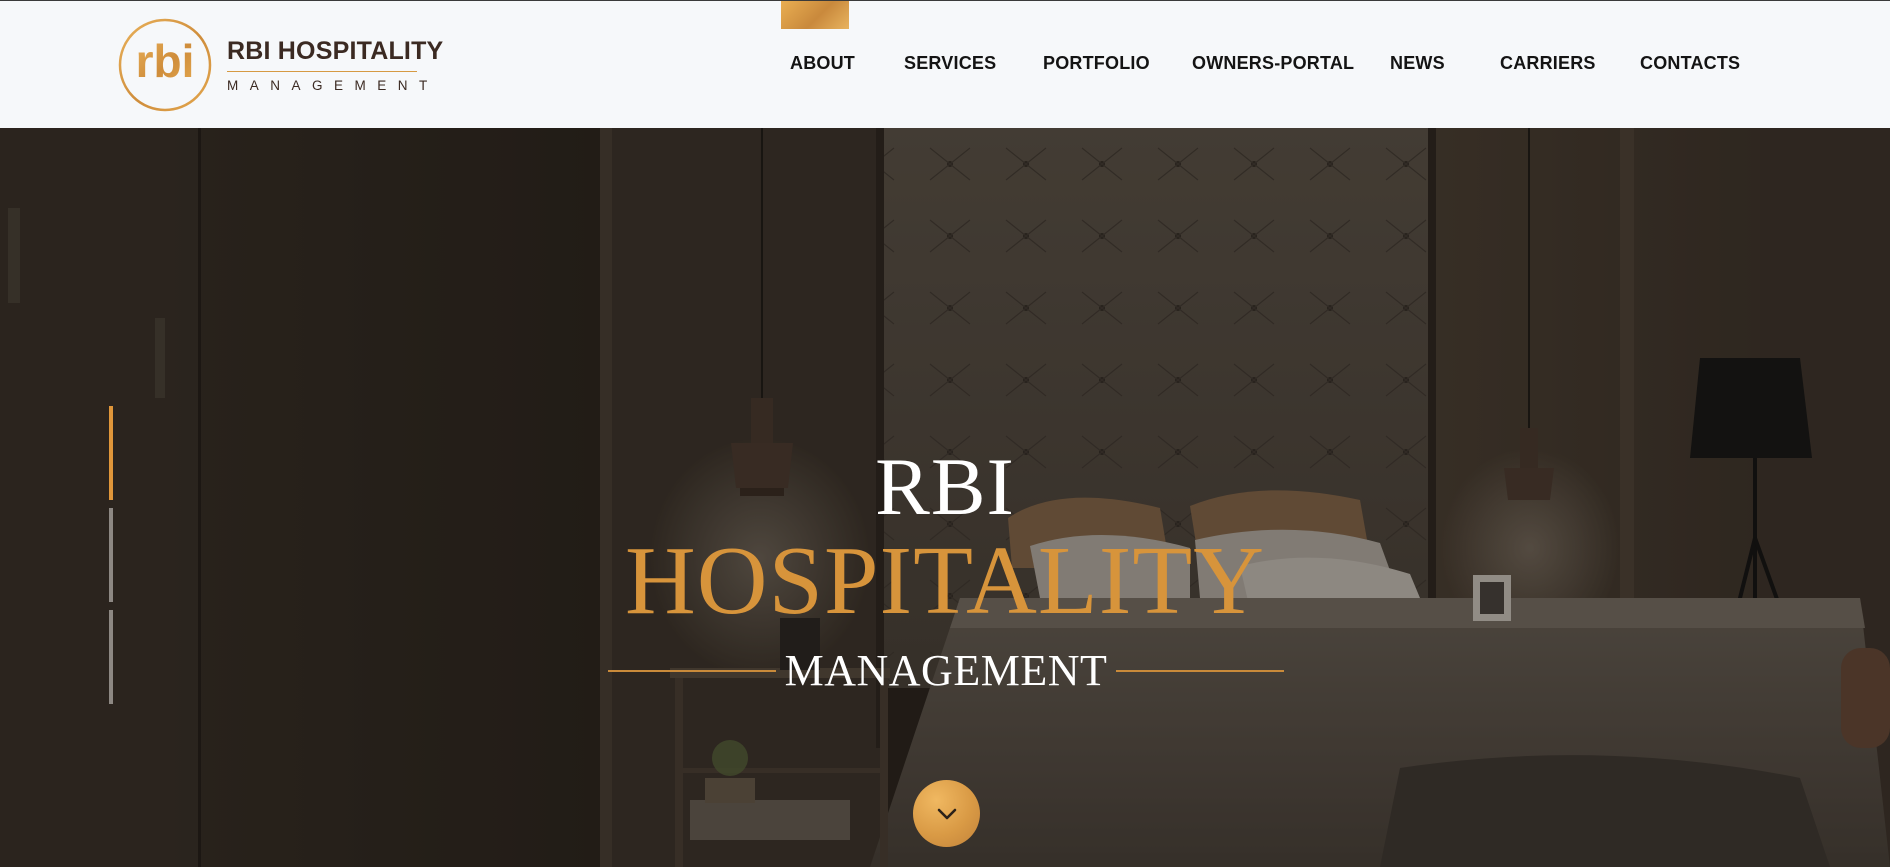 The width and height of the screenshot is (1890, 867). Describe the element at coordinates (1417, 63) in the screenshot. I see `nav-item-news: NEWS` at that location.